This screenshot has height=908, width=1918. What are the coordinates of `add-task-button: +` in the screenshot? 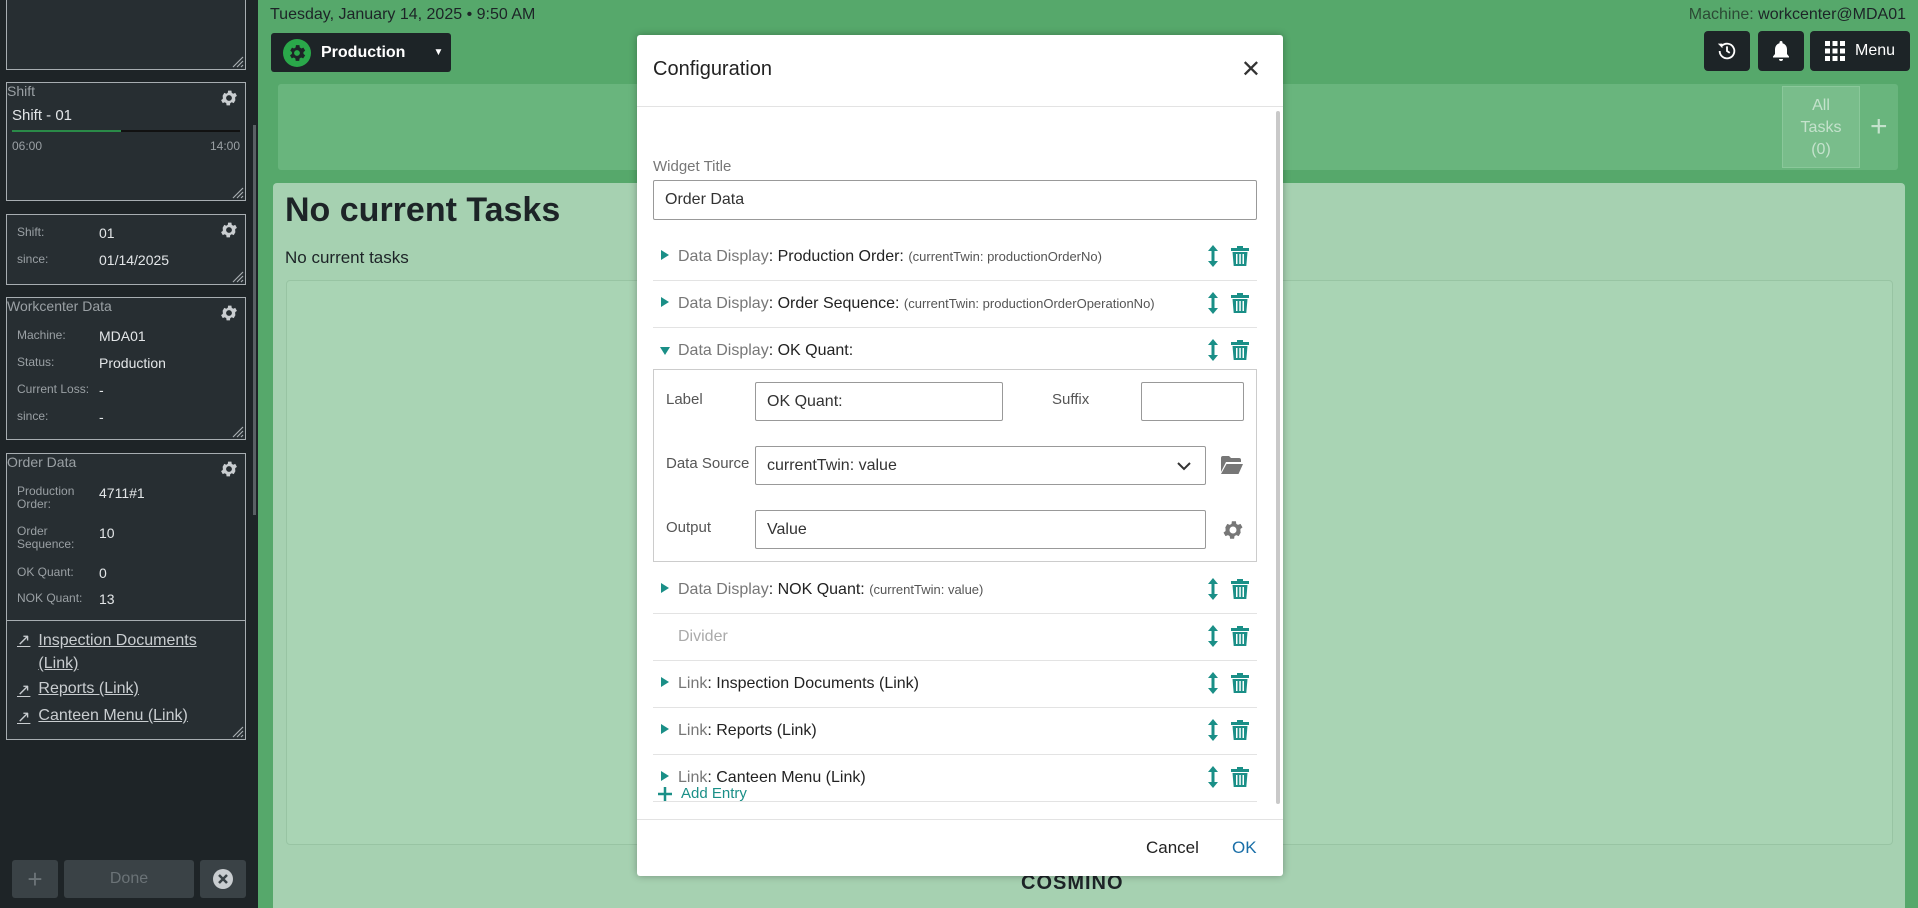 It's located at (1879, 127).